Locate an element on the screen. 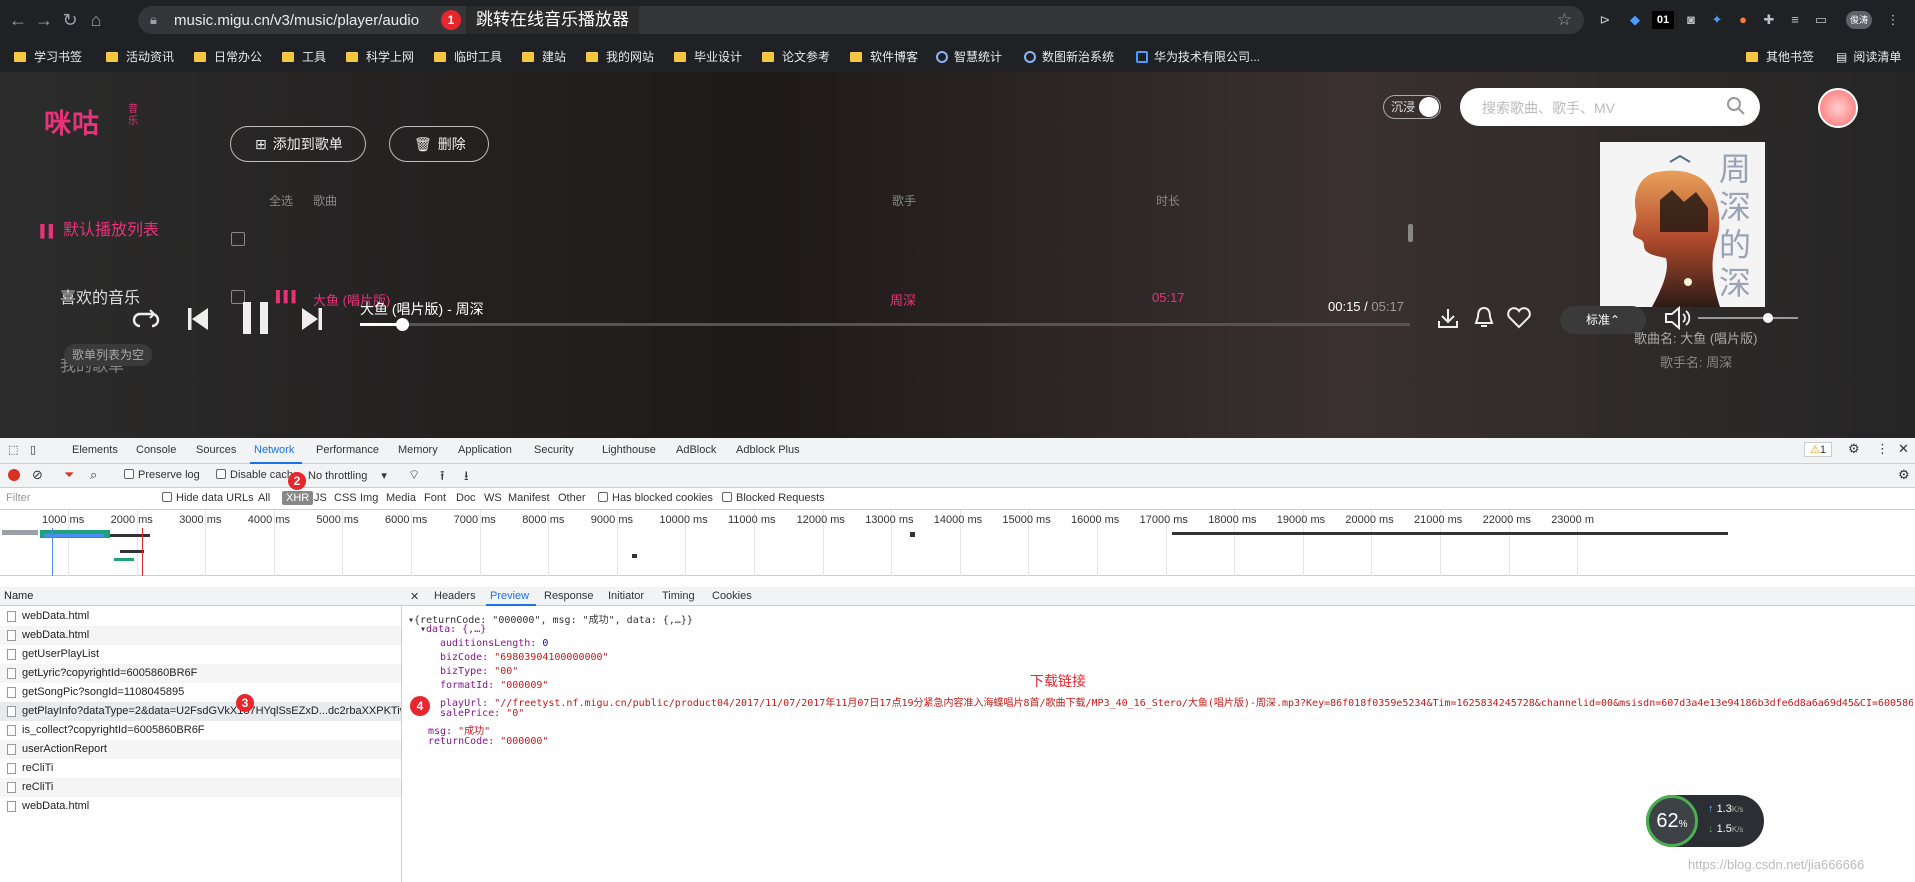  repeat-icon is located at coordinates (146, 320).